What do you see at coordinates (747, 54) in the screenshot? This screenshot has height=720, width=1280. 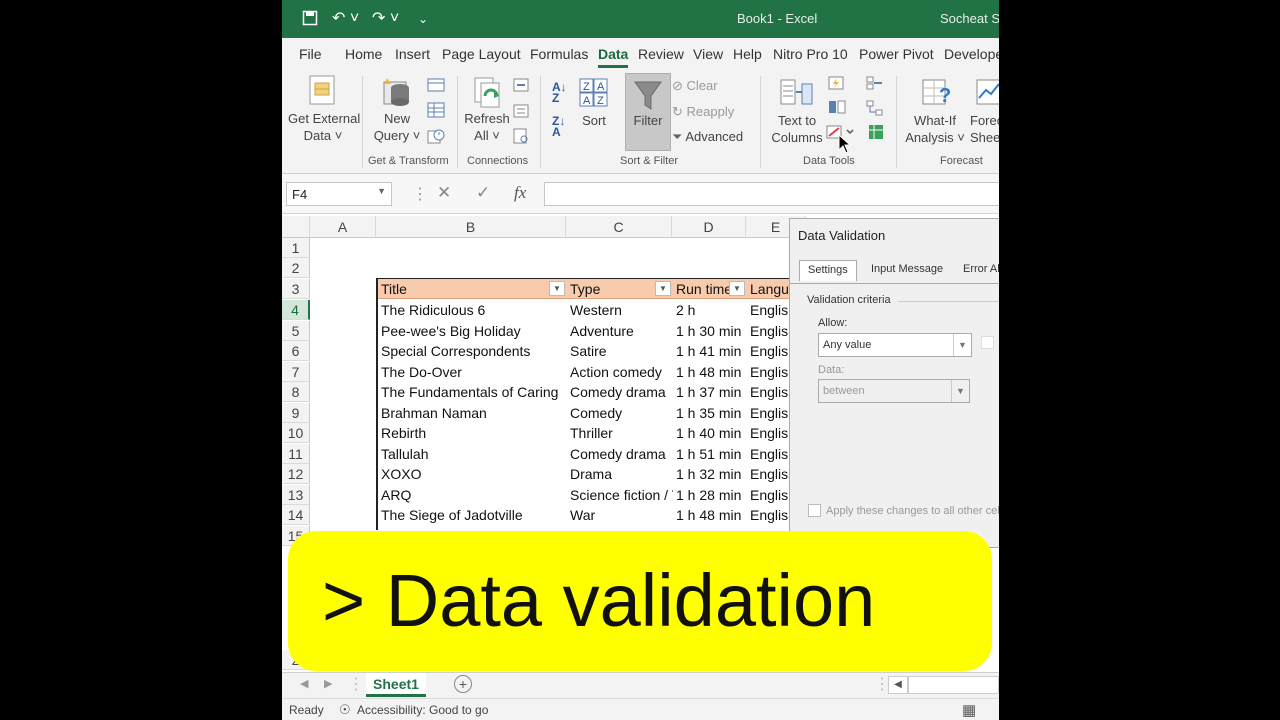 I see `tab-help: Help` at bounding box center [747, 54].